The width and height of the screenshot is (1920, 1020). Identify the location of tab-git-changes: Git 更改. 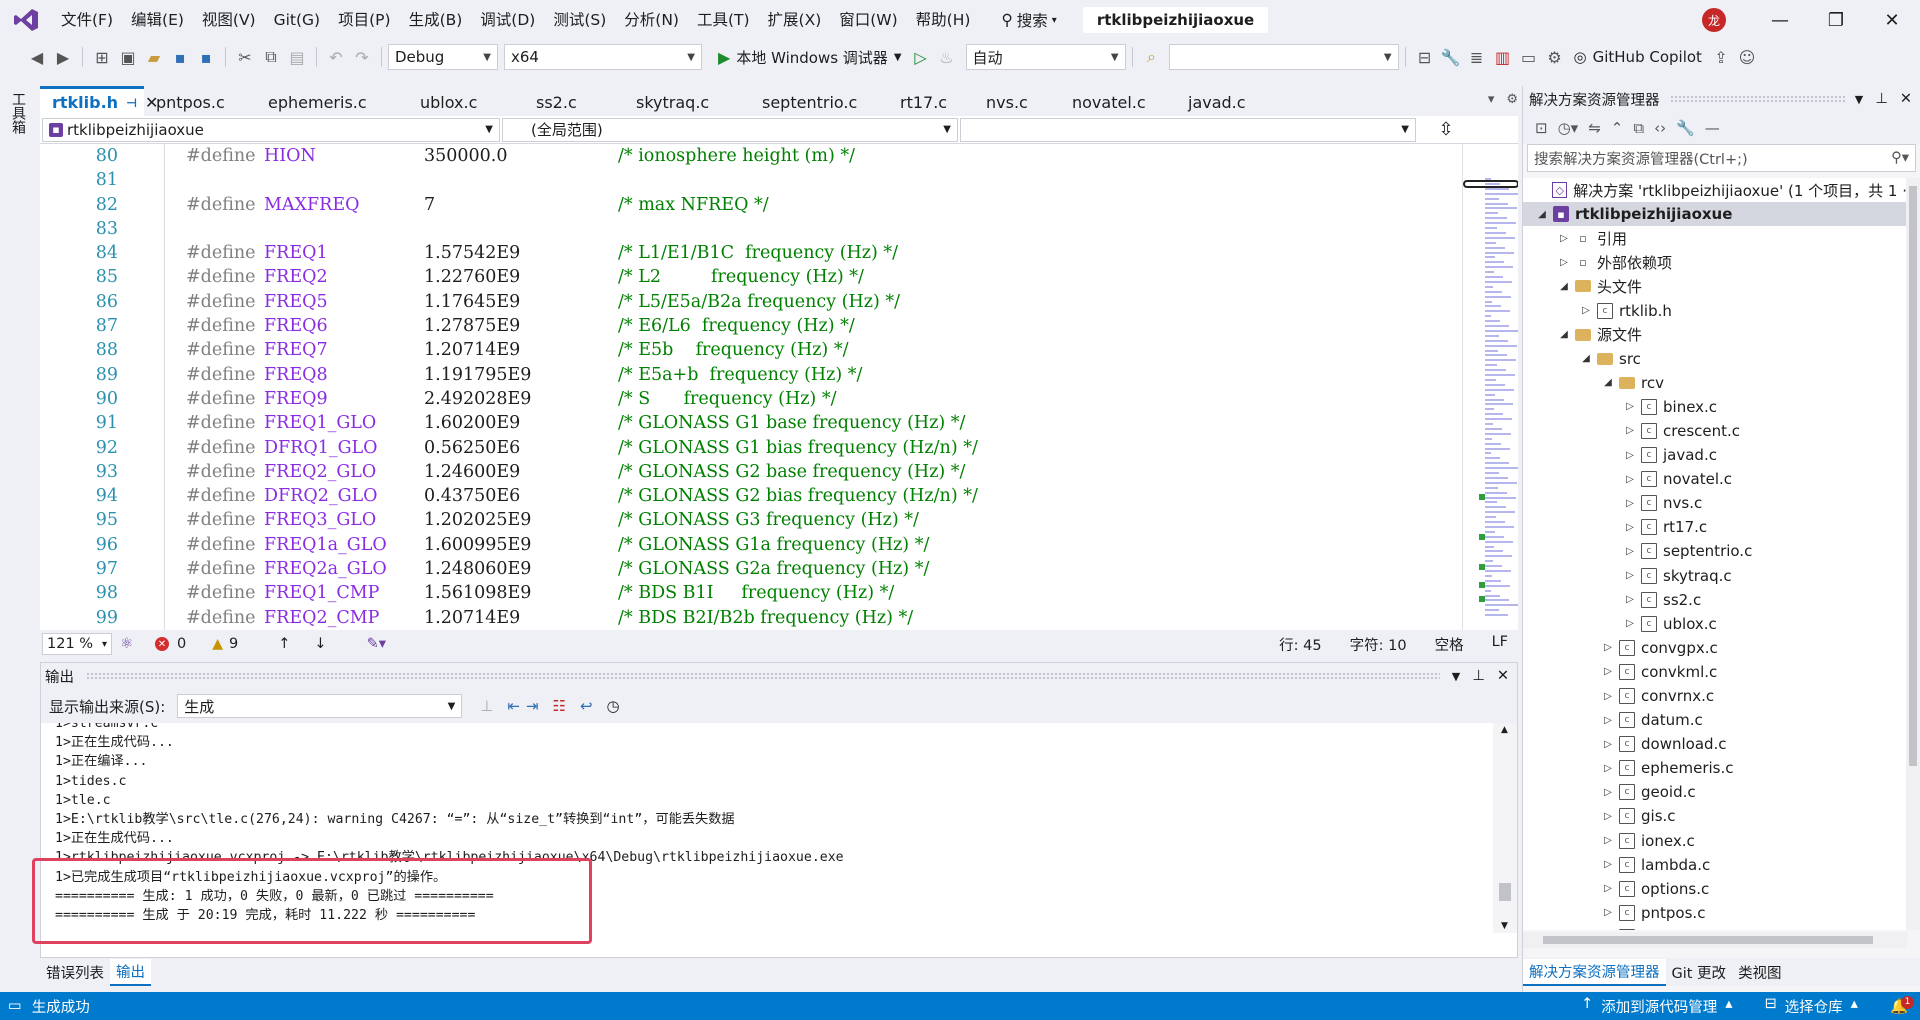
(1699, 972).